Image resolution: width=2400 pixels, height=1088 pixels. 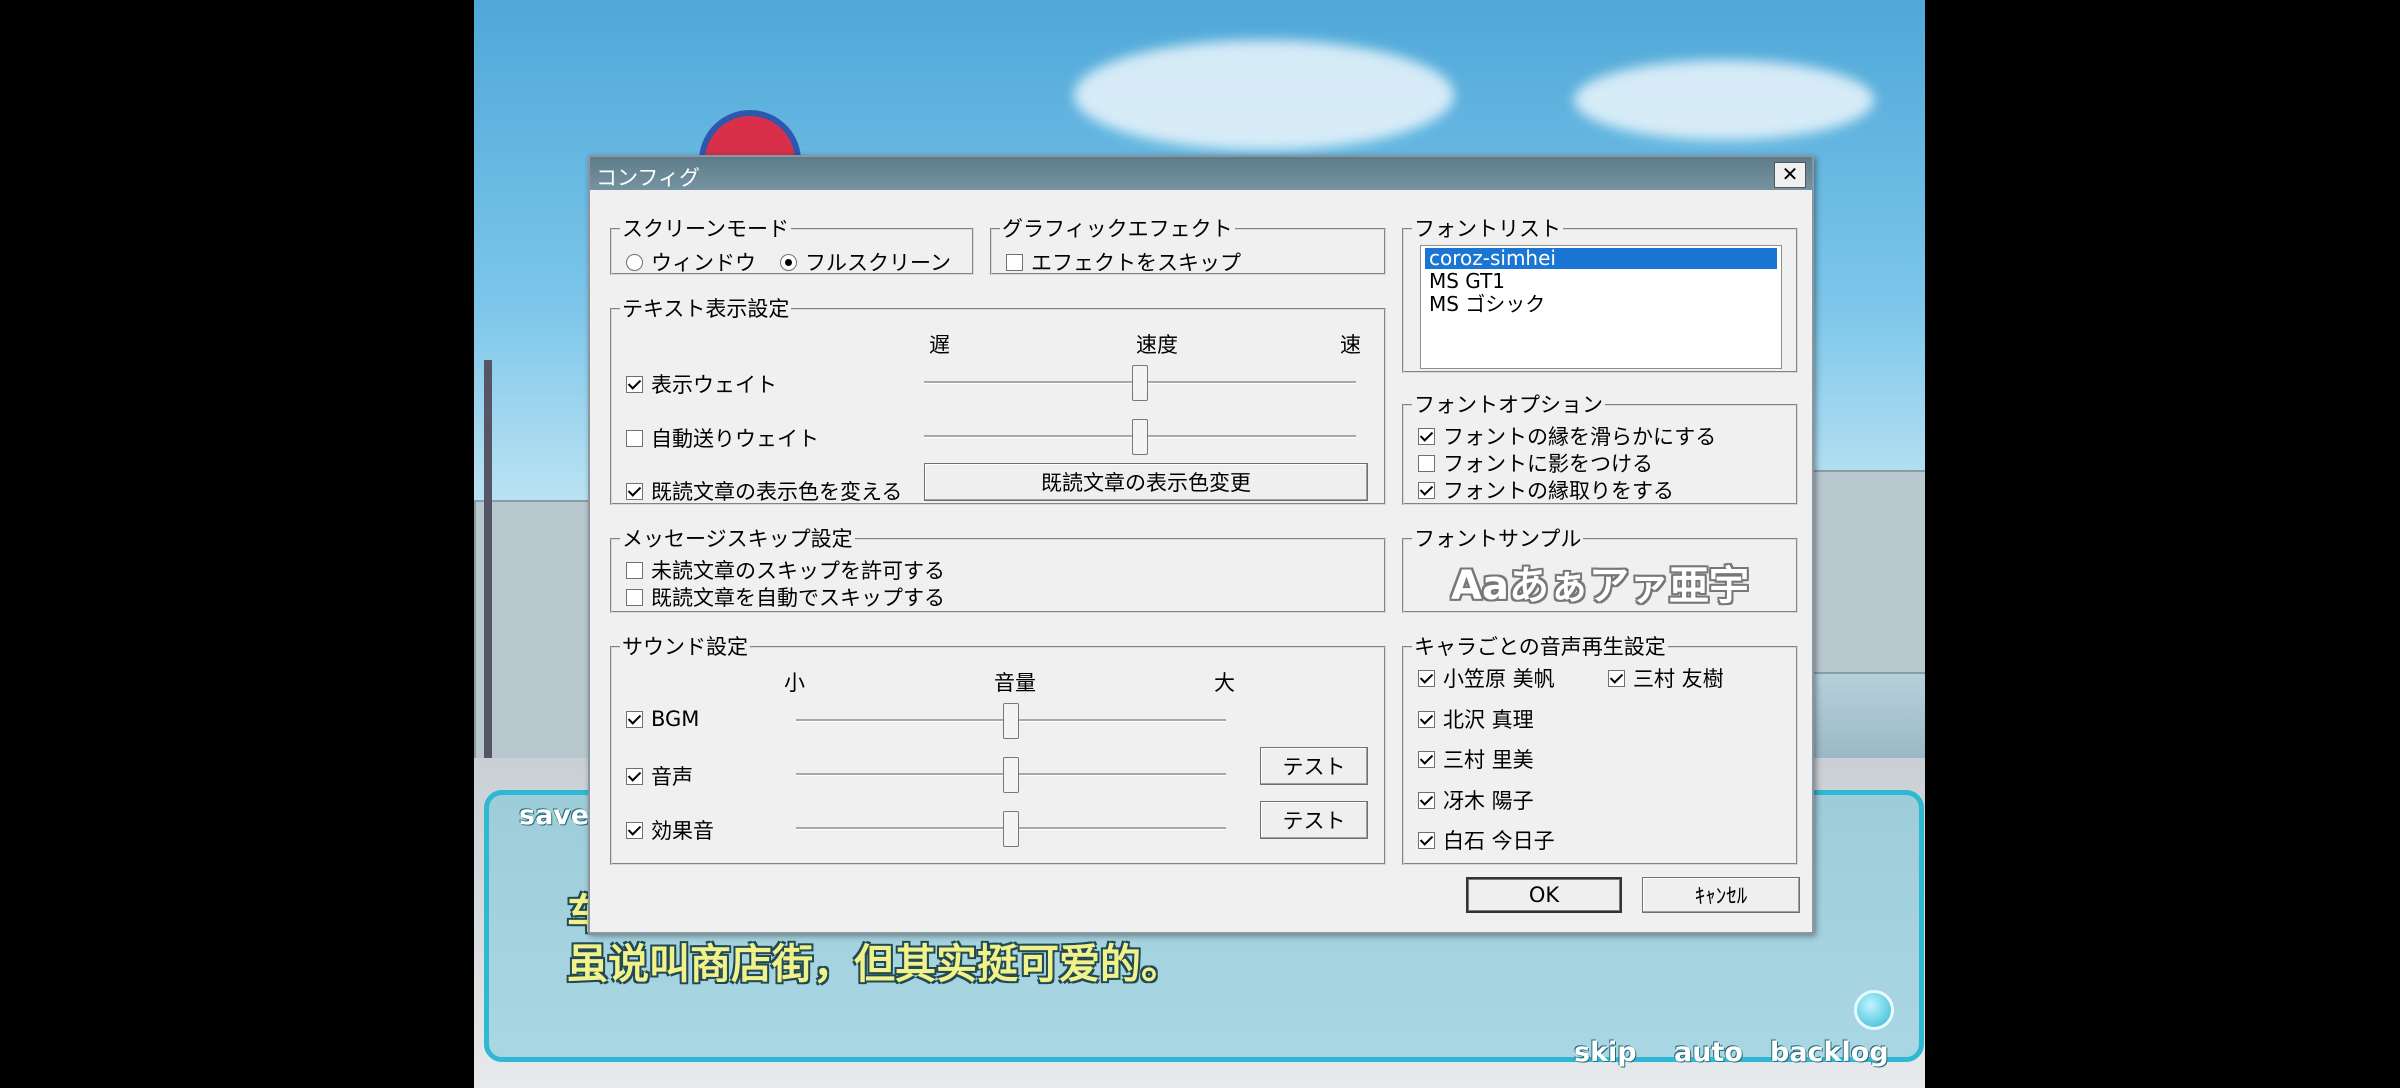 I want to click on bgm-volume-slider, so click(x=1011, y=721).